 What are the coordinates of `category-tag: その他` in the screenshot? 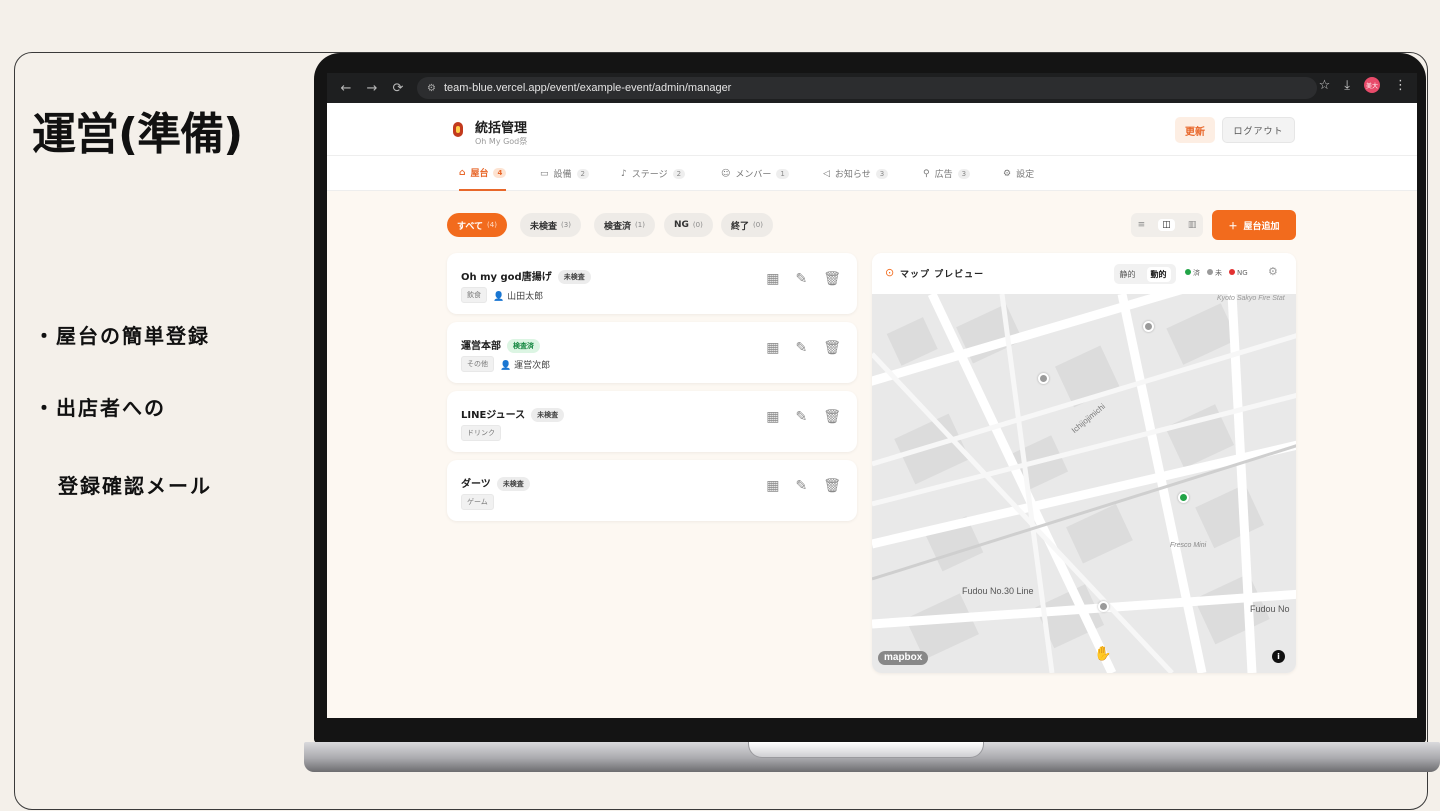 It's located at (477, 364).